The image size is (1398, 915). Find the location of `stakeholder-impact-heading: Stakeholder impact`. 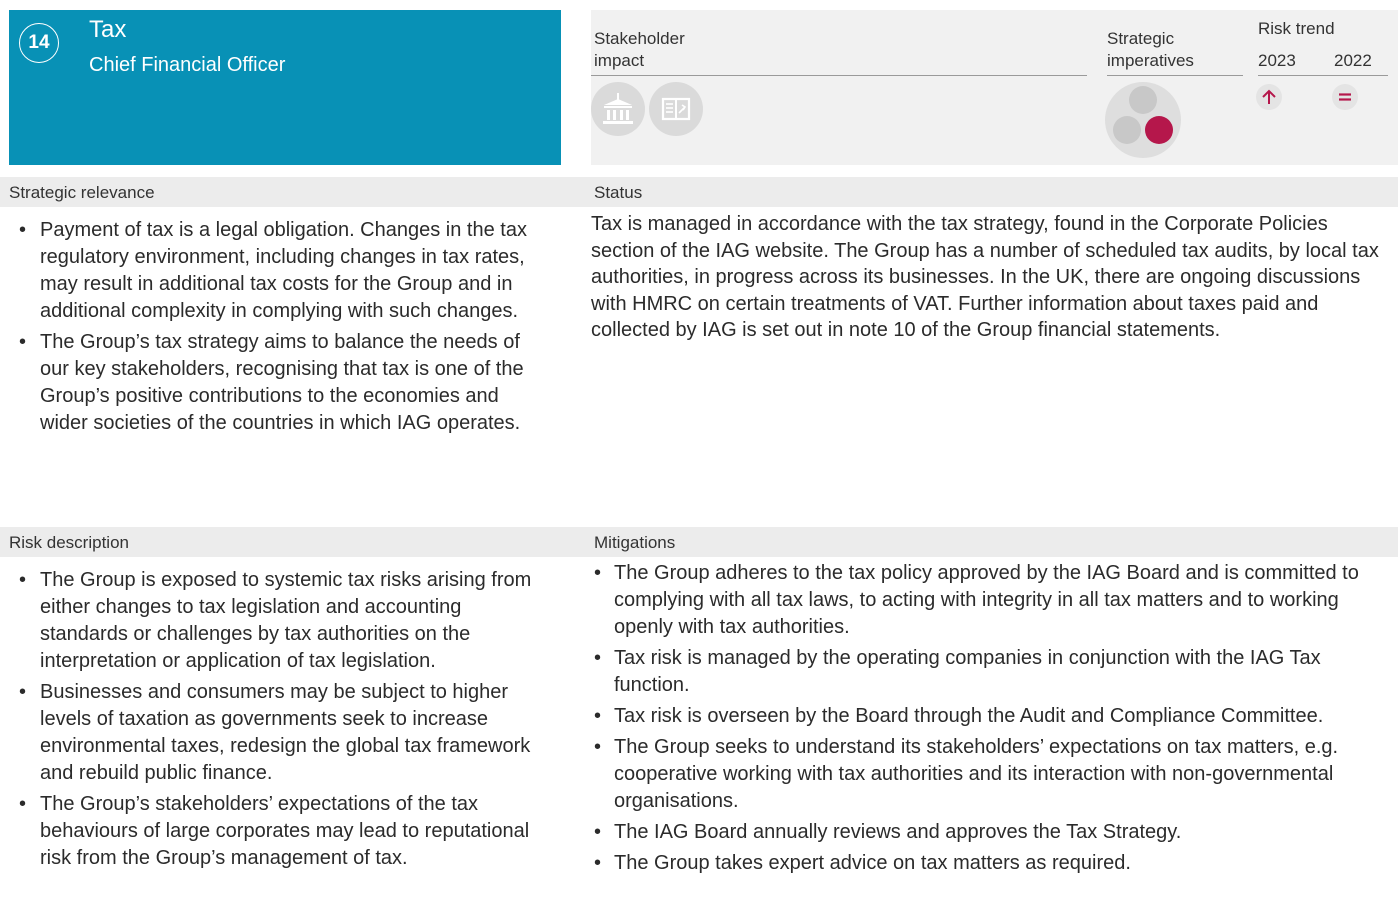

stakeholder-impact-heading: Stakeholder impact is located at coordinates (639, 49).